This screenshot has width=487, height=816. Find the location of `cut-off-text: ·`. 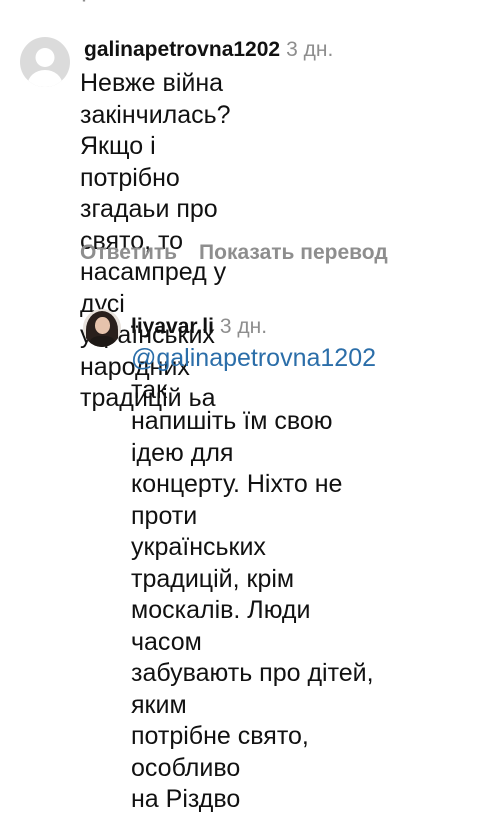

cut-off-text: · is located at coordinates (84, 5).